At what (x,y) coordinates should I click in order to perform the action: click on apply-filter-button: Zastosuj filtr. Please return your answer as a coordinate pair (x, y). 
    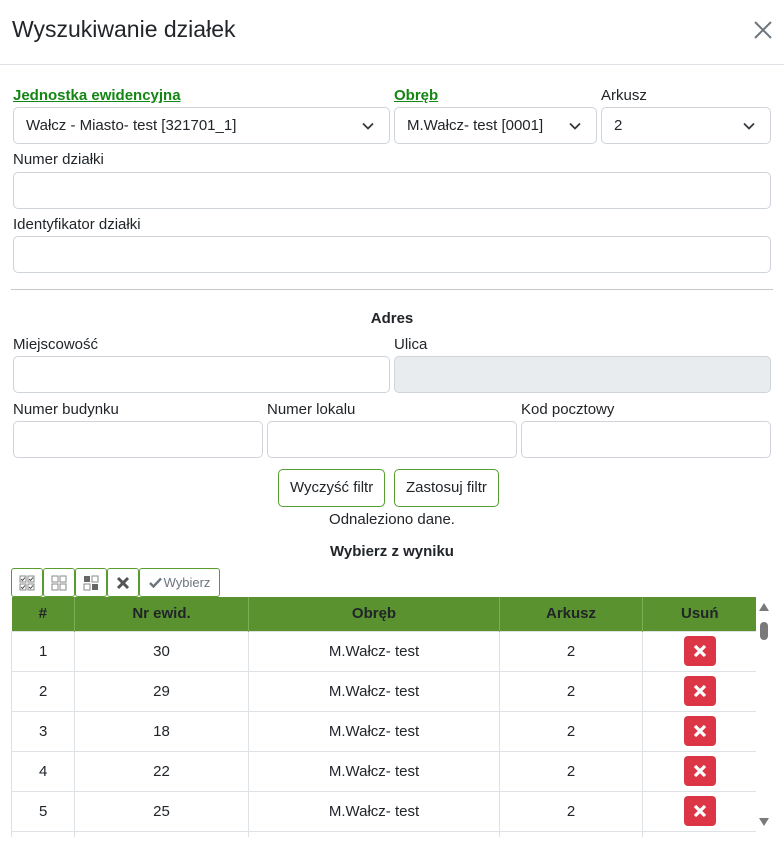
    Looking at the image, I should click on (446, 488).